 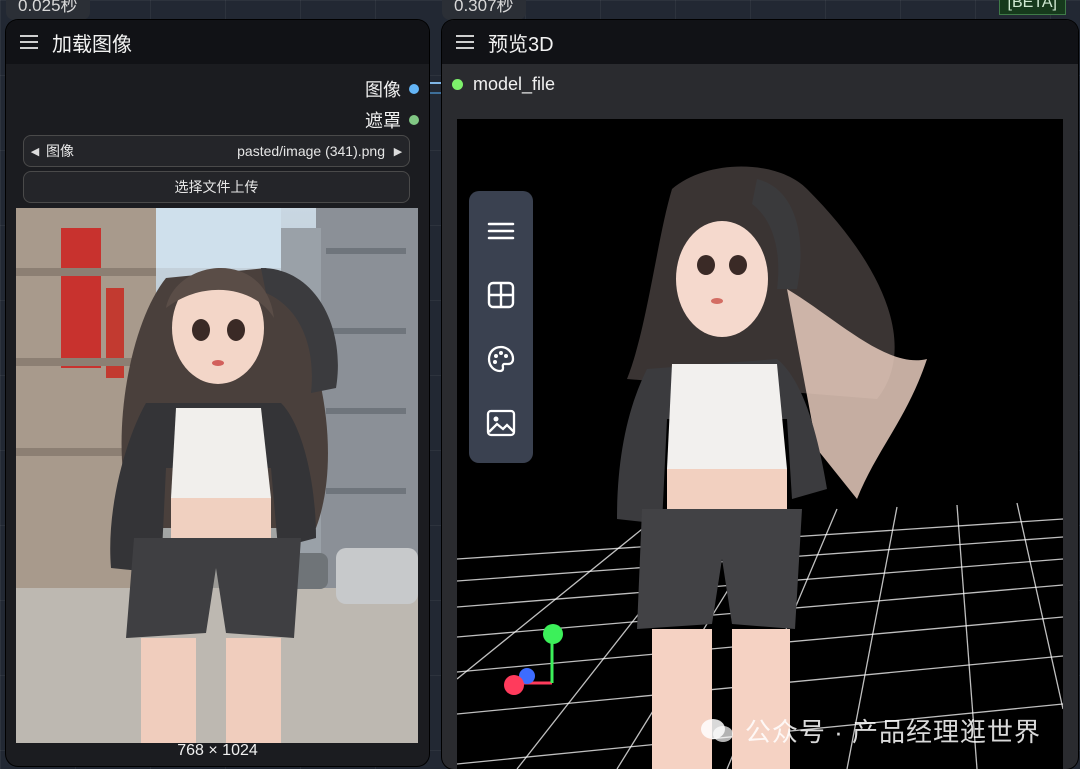 I want to click on menu-icon, so click(x=501, y=231).